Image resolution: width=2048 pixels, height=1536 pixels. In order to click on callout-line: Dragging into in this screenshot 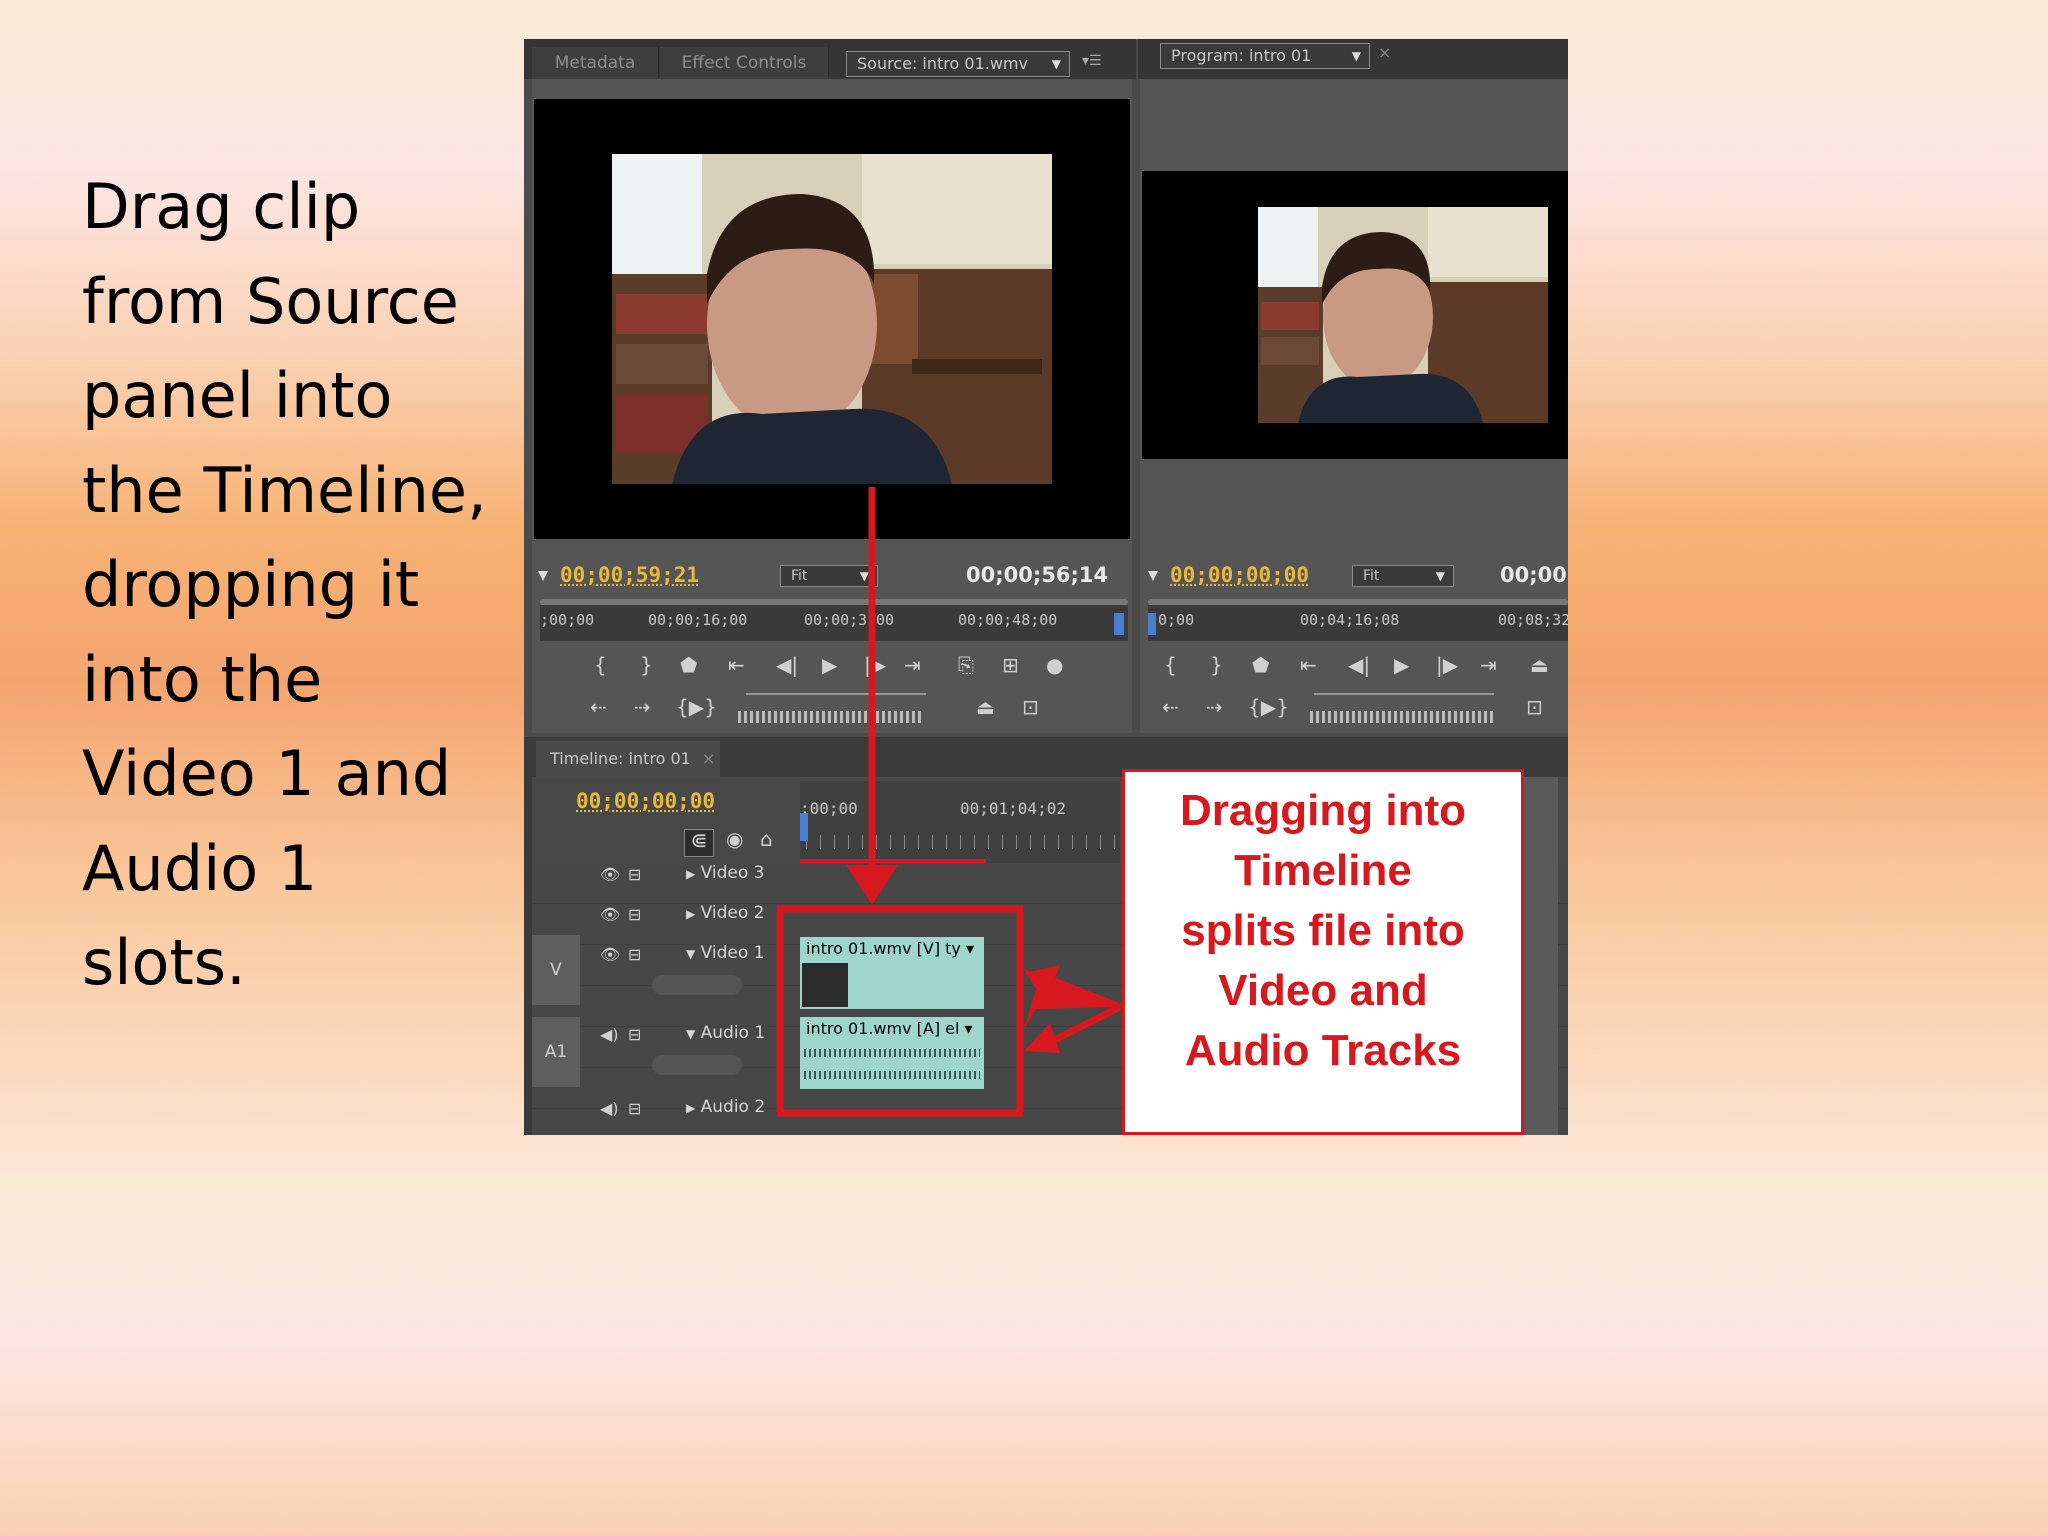, I will do `click(1323, 810)`.